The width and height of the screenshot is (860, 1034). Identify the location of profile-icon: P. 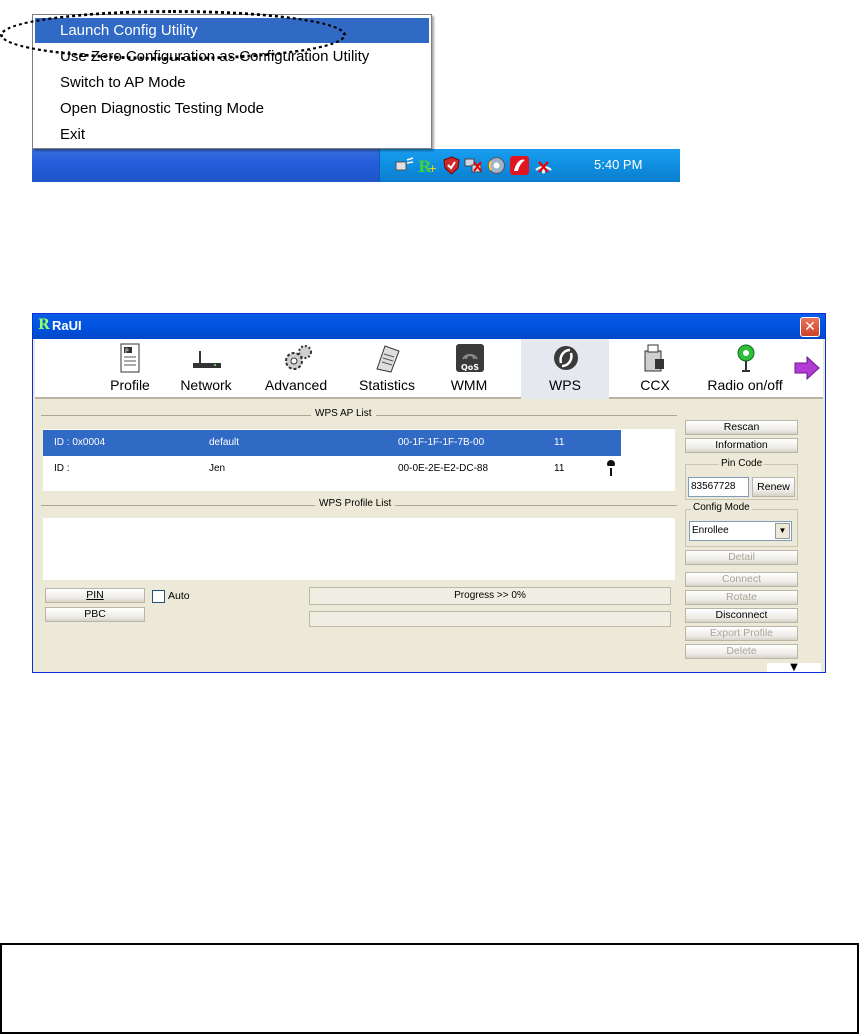
(130, 358).